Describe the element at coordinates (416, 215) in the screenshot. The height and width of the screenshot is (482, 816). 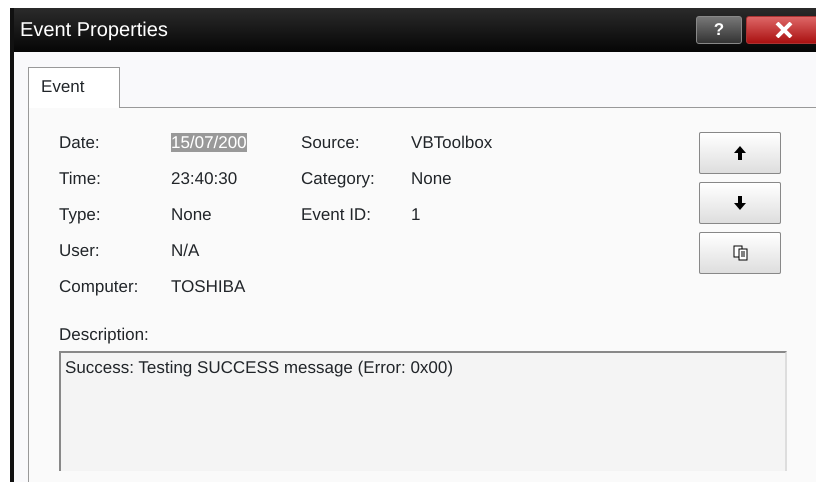
I see `field-value: 1` at that location.